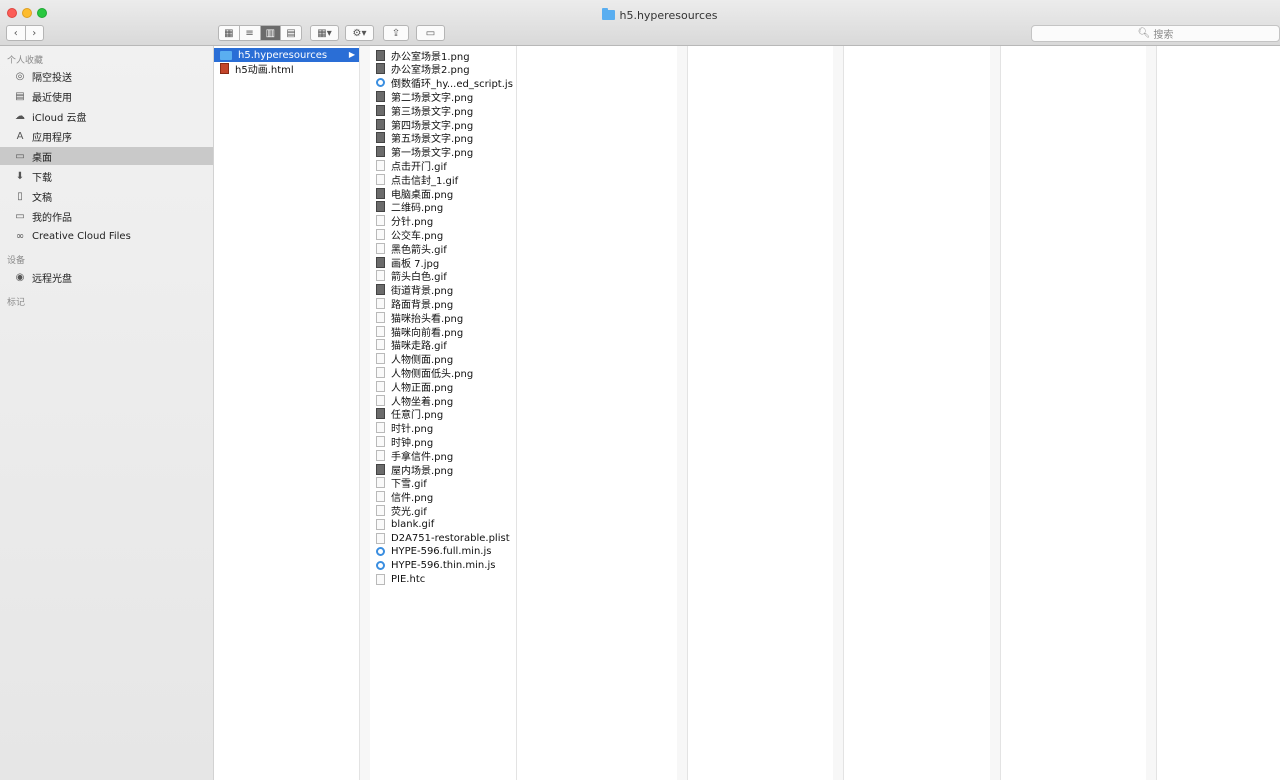 The height and width of the screenshot is (780, 1280). I want to click on file-row: 第五场景文字.png, so click(443, 138).